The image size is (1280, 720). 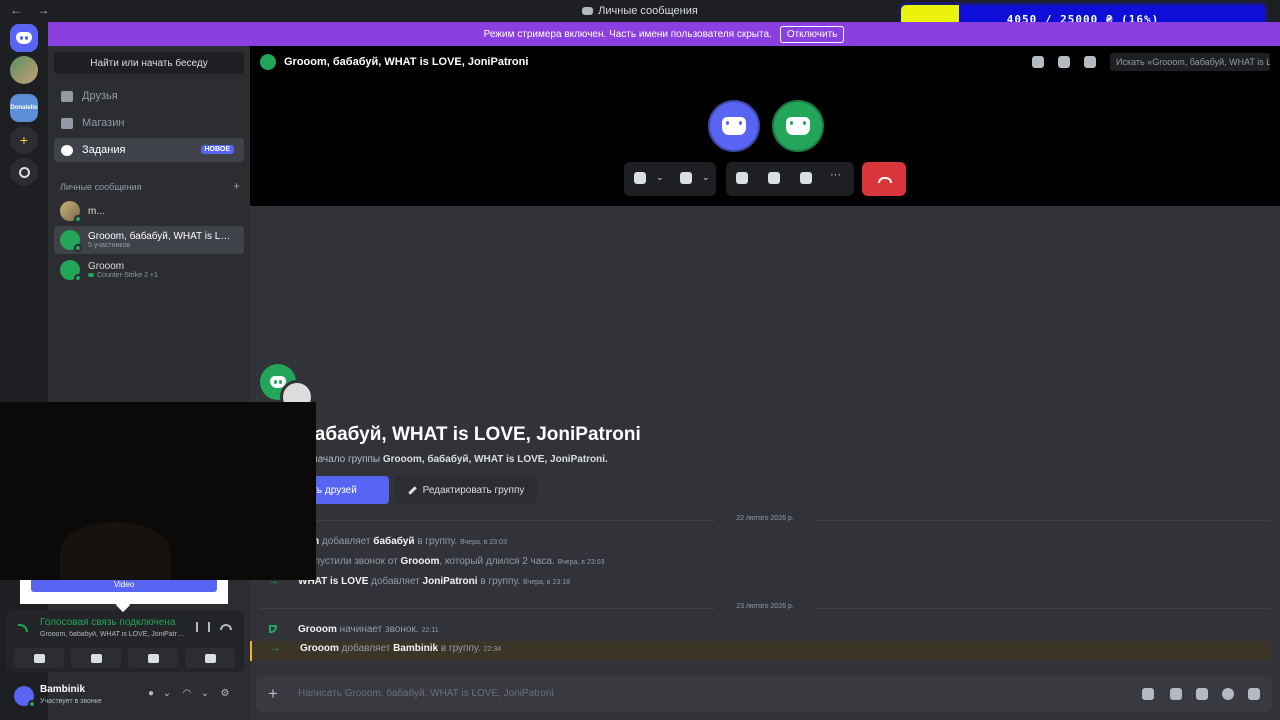 What do you see at coordinates (452, 434) in the screenshot?
I see `group-intro-title: om, бабабуй, WHAT is LOVE, JoniPatroni` at bounding box center [452, 434].